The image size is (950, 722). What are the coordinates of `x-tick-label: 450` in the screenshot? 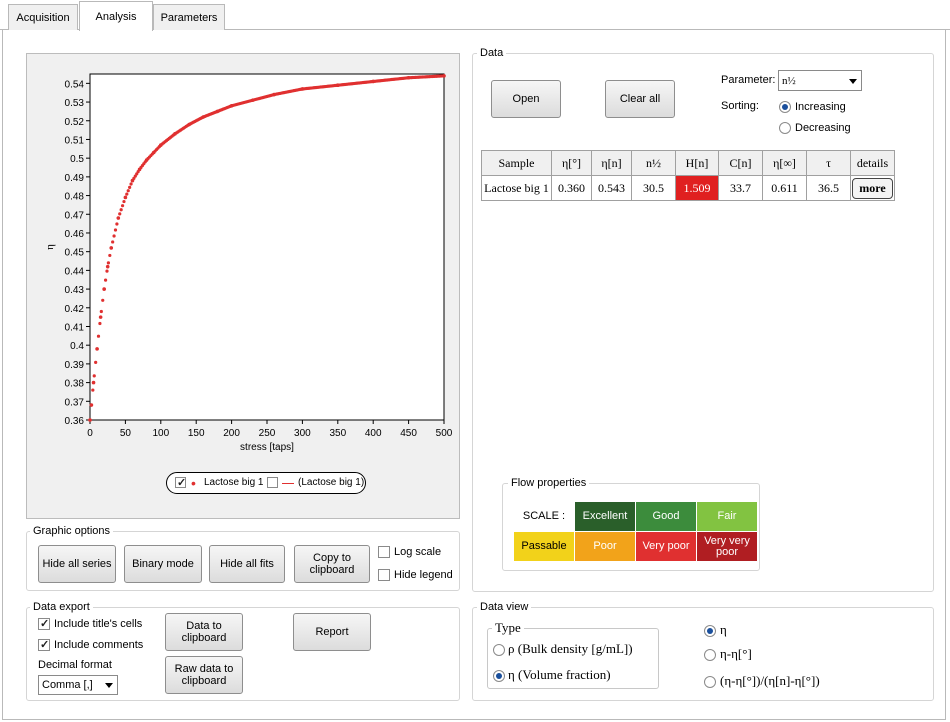 It's located at (408, 433).